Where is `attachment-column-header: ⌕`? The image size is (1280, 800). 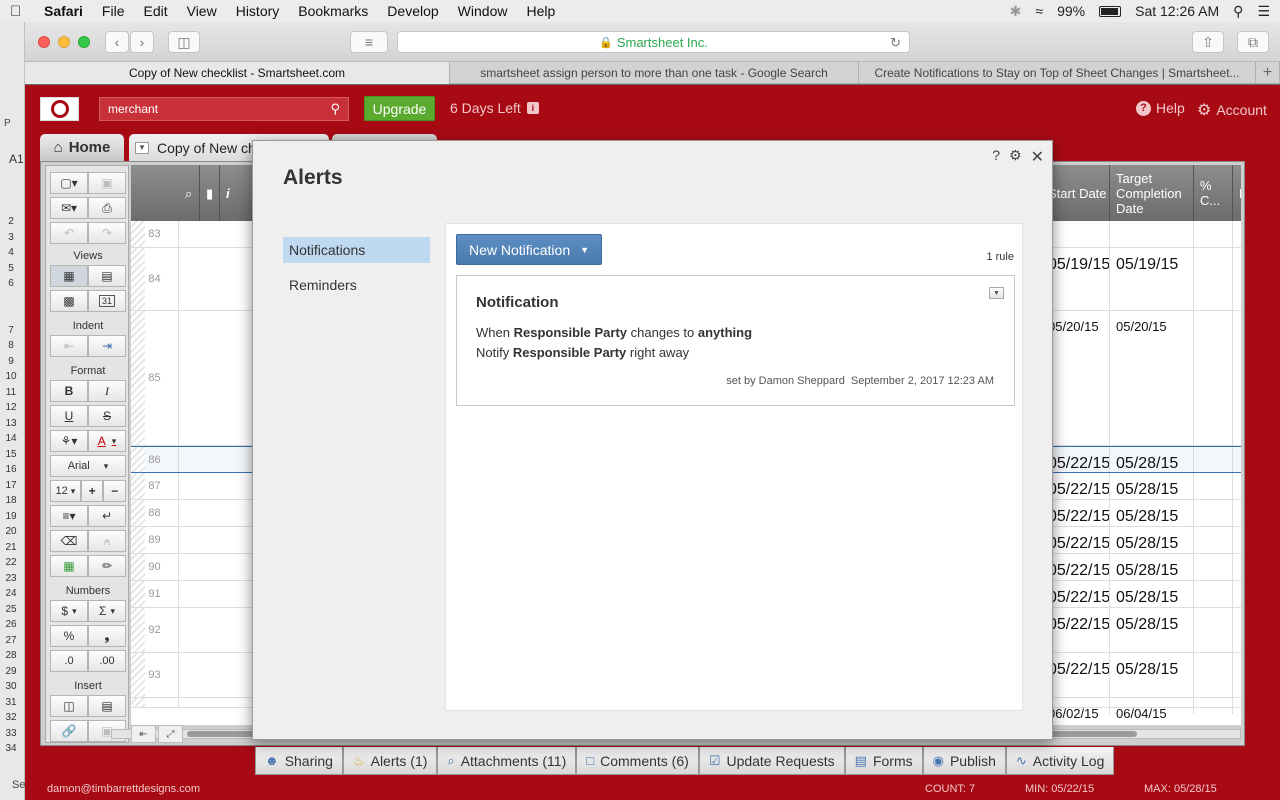
attachment-column-header: ⌕ is located at coordinates (189, 193).